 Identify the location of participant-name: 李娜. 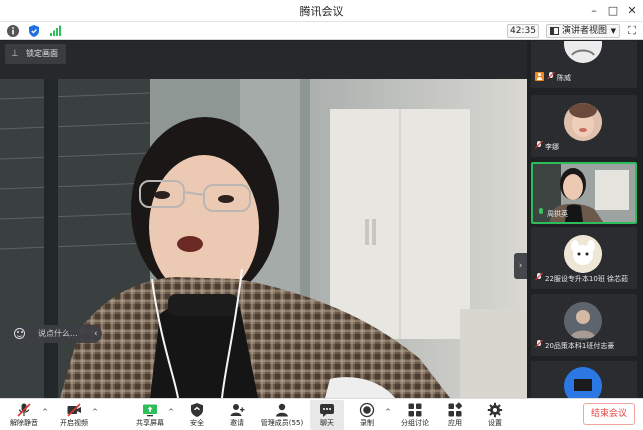
(547, 147).